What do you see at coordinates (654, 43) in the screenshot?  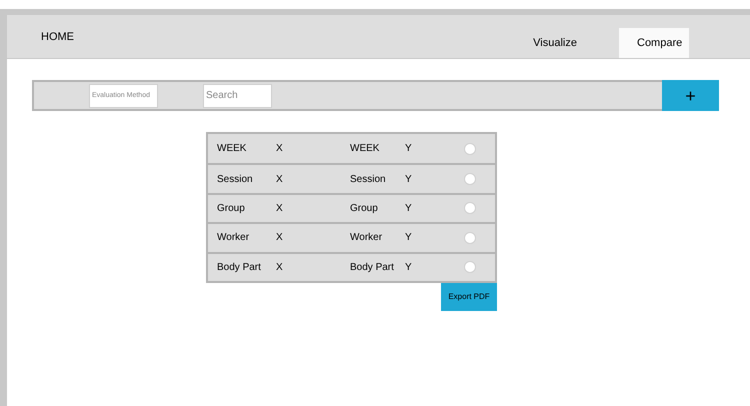 I see `nav-tab: Compare` at bounding box center [654, 43].